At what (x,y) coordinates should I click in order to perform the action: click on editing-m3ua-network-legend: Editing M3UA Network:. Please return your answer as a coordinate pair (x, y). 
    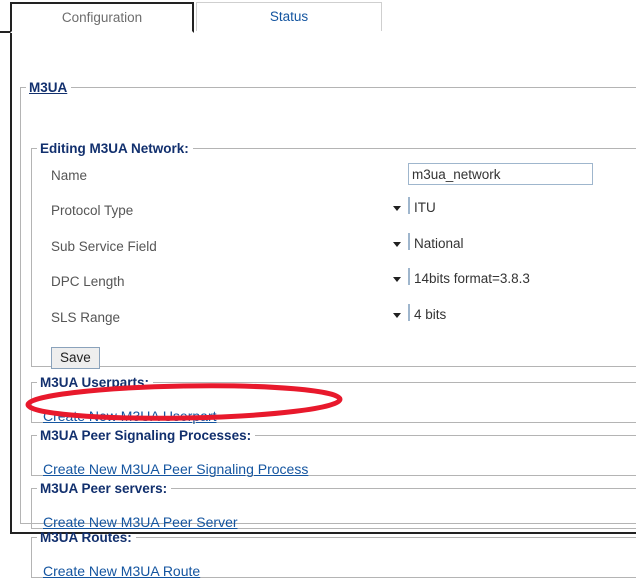
    Looking at the image, I should click on (114, 148).